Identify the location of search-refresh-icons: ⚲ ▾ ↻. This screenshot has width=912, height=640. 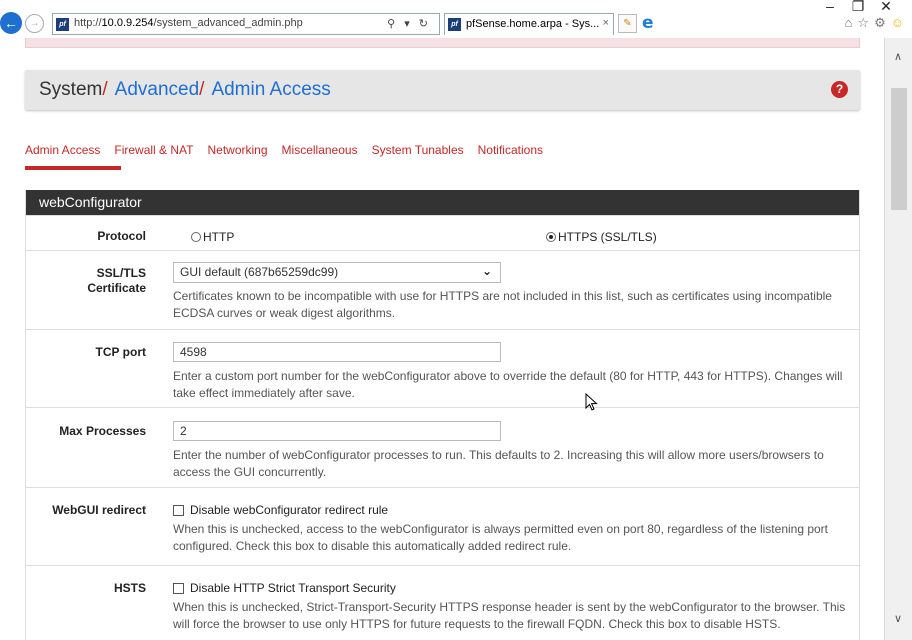
(409, 23).